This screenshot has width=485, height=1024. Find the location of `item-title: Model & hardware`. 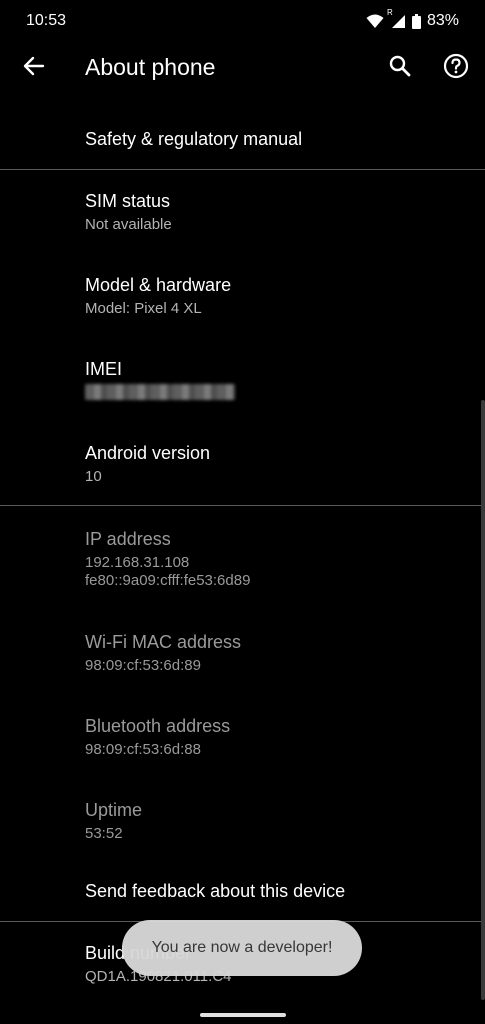

item-title: Model & hardware is located at coordinates (158, 285).